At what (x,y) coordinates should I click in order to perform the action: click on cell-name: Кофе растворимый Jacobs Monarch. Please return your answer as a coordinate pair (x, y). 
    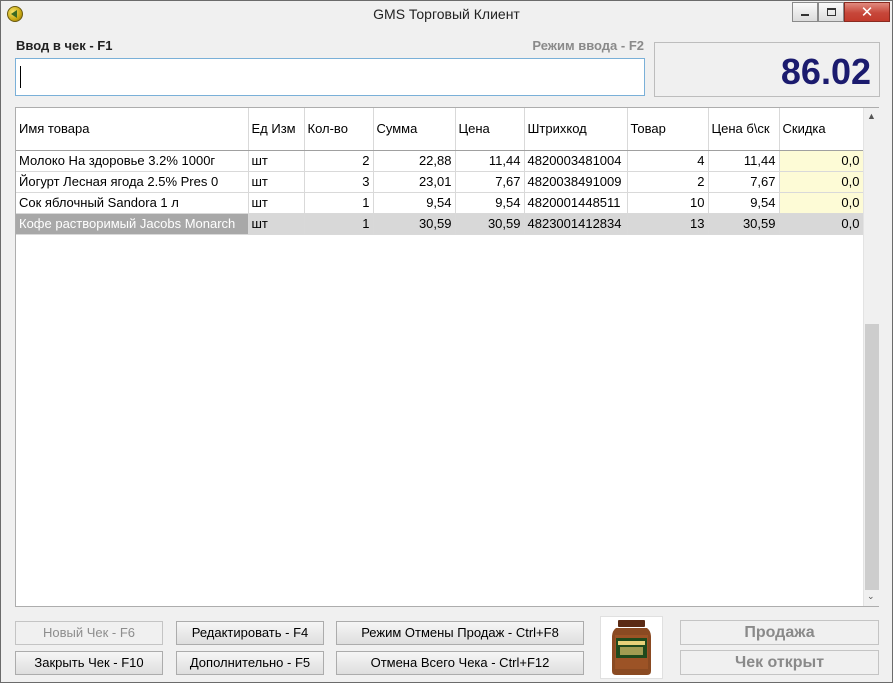
    Looking at the image, I should click on (132, 224).